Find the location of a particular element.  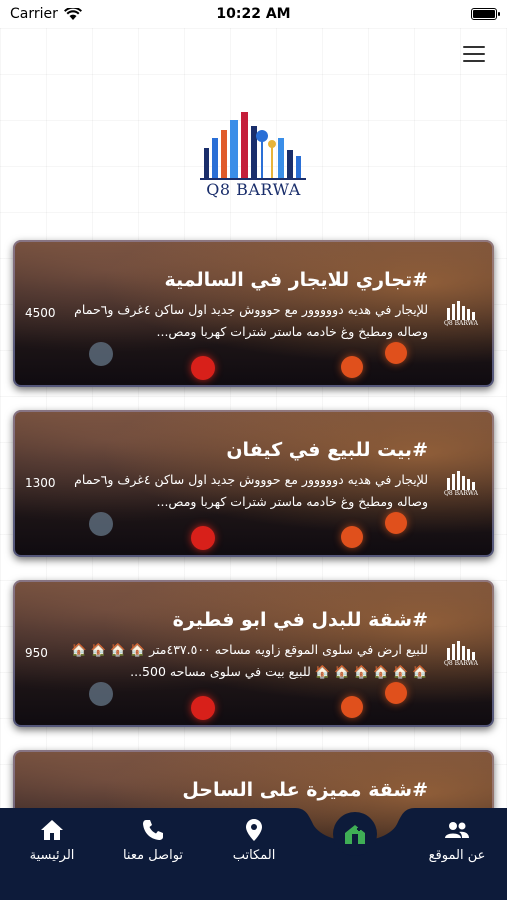

listing-title: #شقة مميزة على الساحل is located at coordinates (305, 790).